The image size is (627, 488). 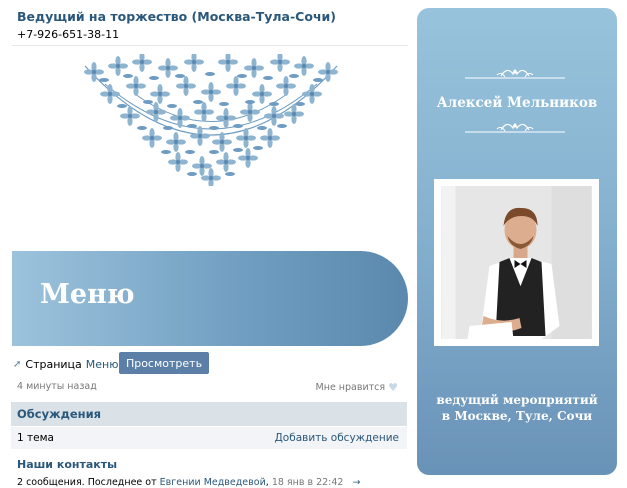 I want to click on person-name: Алексей Мельников, so click(x=517, y=103).